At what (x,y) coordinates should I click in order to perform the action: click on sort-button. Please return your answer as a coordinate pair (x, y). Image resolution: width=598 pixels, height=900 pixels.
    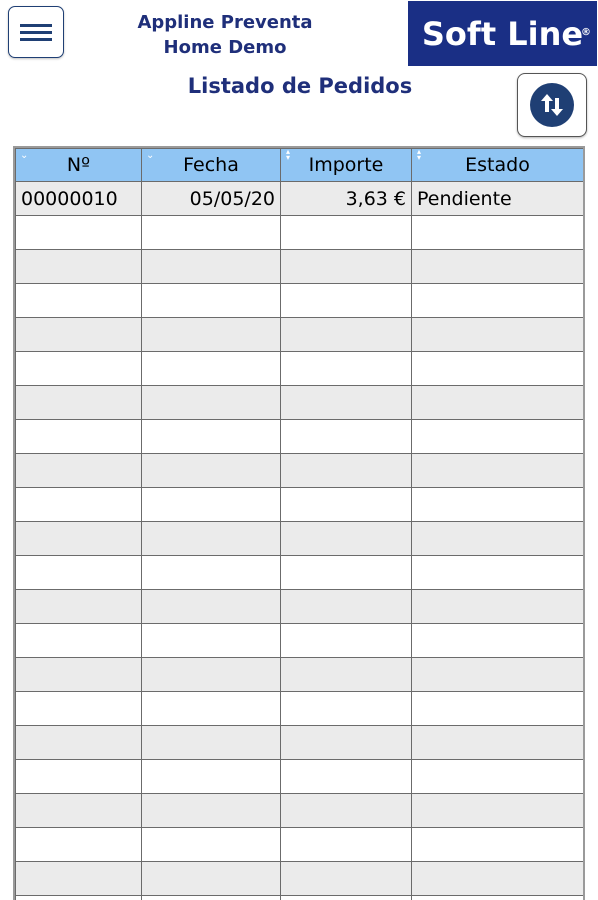
    Looking at the image, I should click on (552, 105).